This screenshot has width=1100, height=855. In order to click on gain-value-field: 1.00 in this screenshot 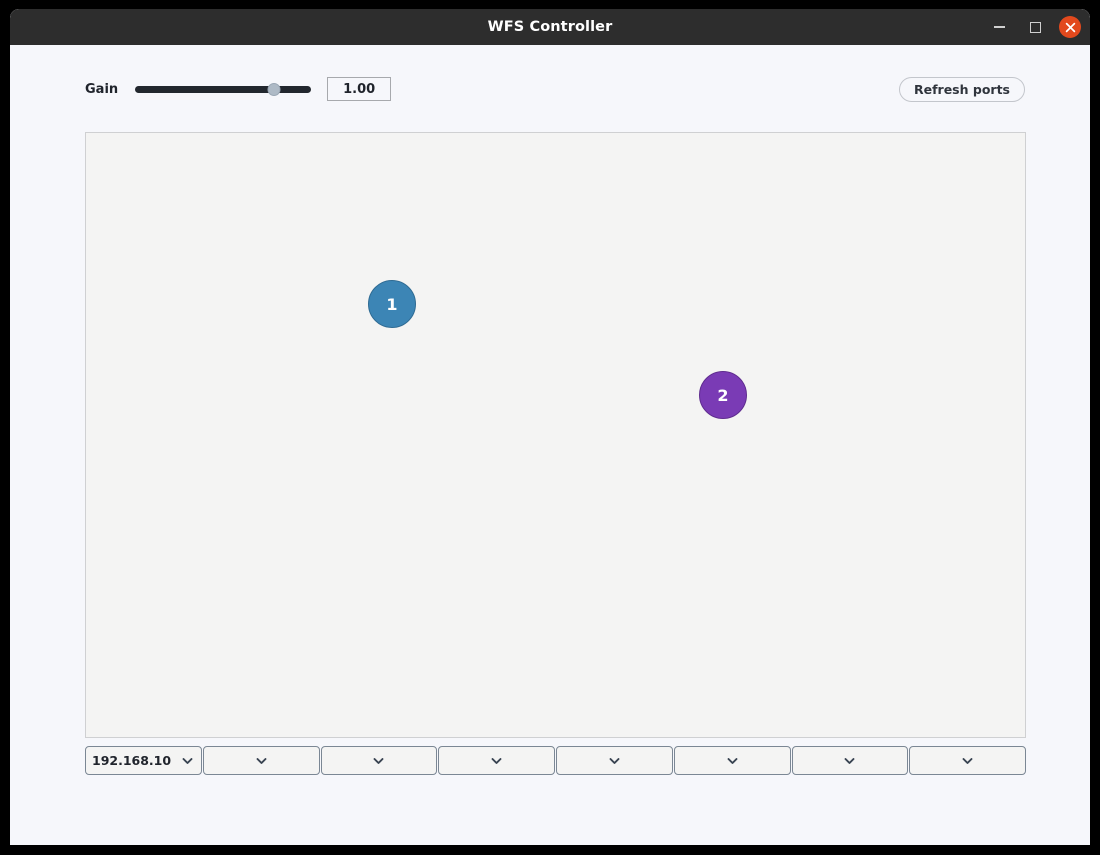, I will do `click(359, 89)`.